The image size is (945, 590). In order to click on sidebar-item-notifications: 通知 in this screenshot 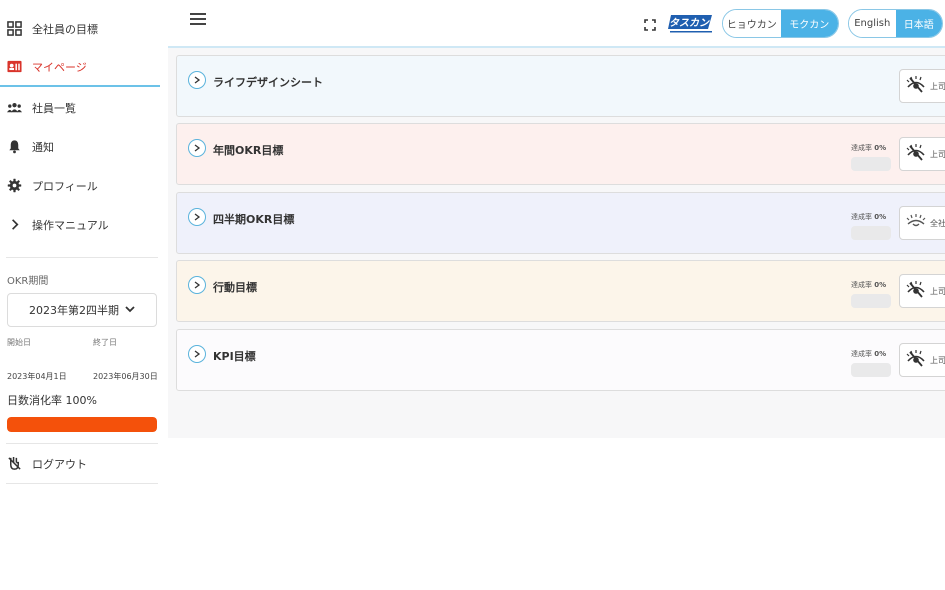, I will do `click(80, 146)`.